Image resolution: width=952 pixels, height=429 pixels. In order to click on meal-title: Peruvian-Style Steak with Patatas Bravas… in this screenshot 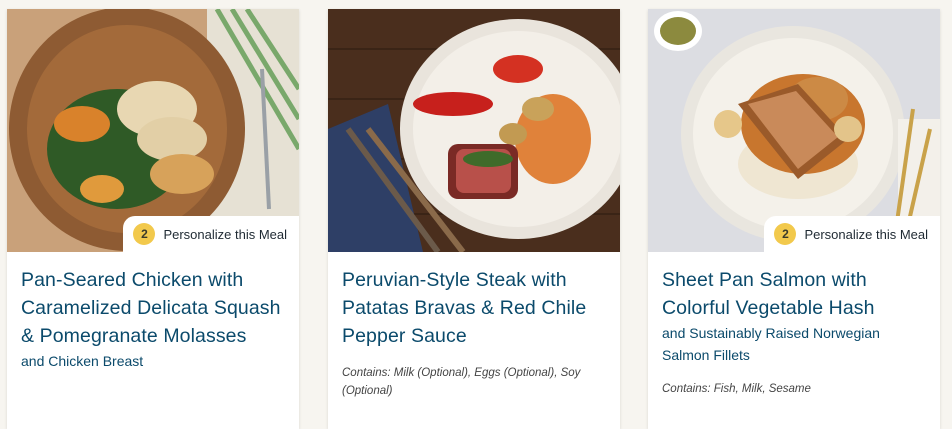, I will do `click(474, 308)`.